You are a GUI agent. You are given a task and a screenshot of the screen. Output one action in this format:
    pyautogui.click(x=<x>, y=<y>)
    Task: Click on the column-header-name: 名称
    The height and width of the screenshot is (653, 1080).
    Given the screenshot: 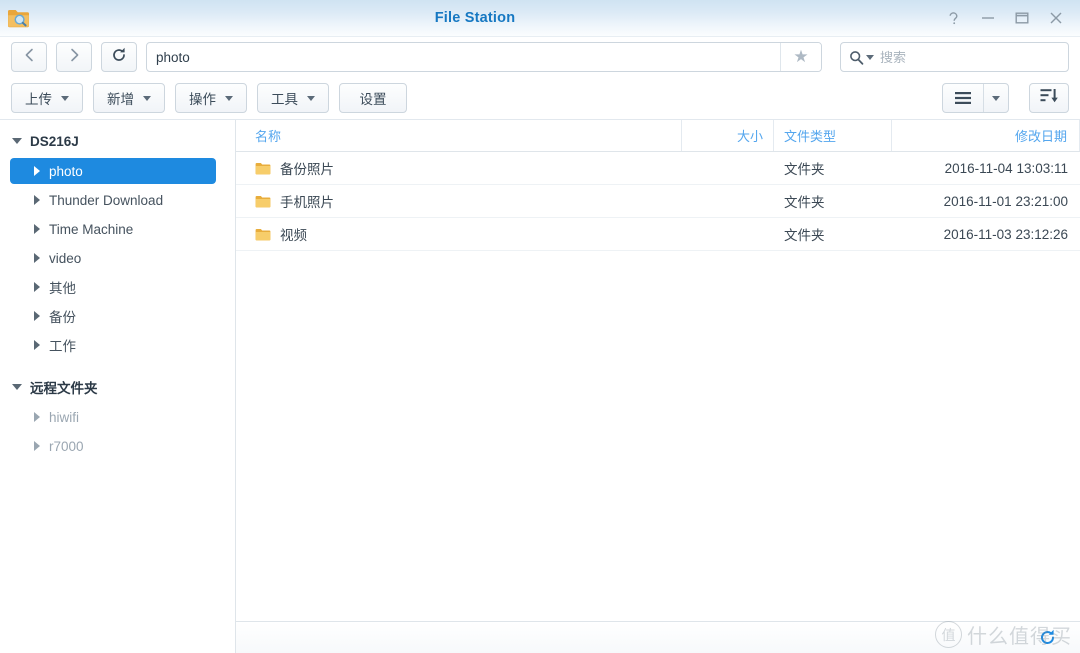 What is the action you would take?
    pyautogui.click(x=459, y=135)
    